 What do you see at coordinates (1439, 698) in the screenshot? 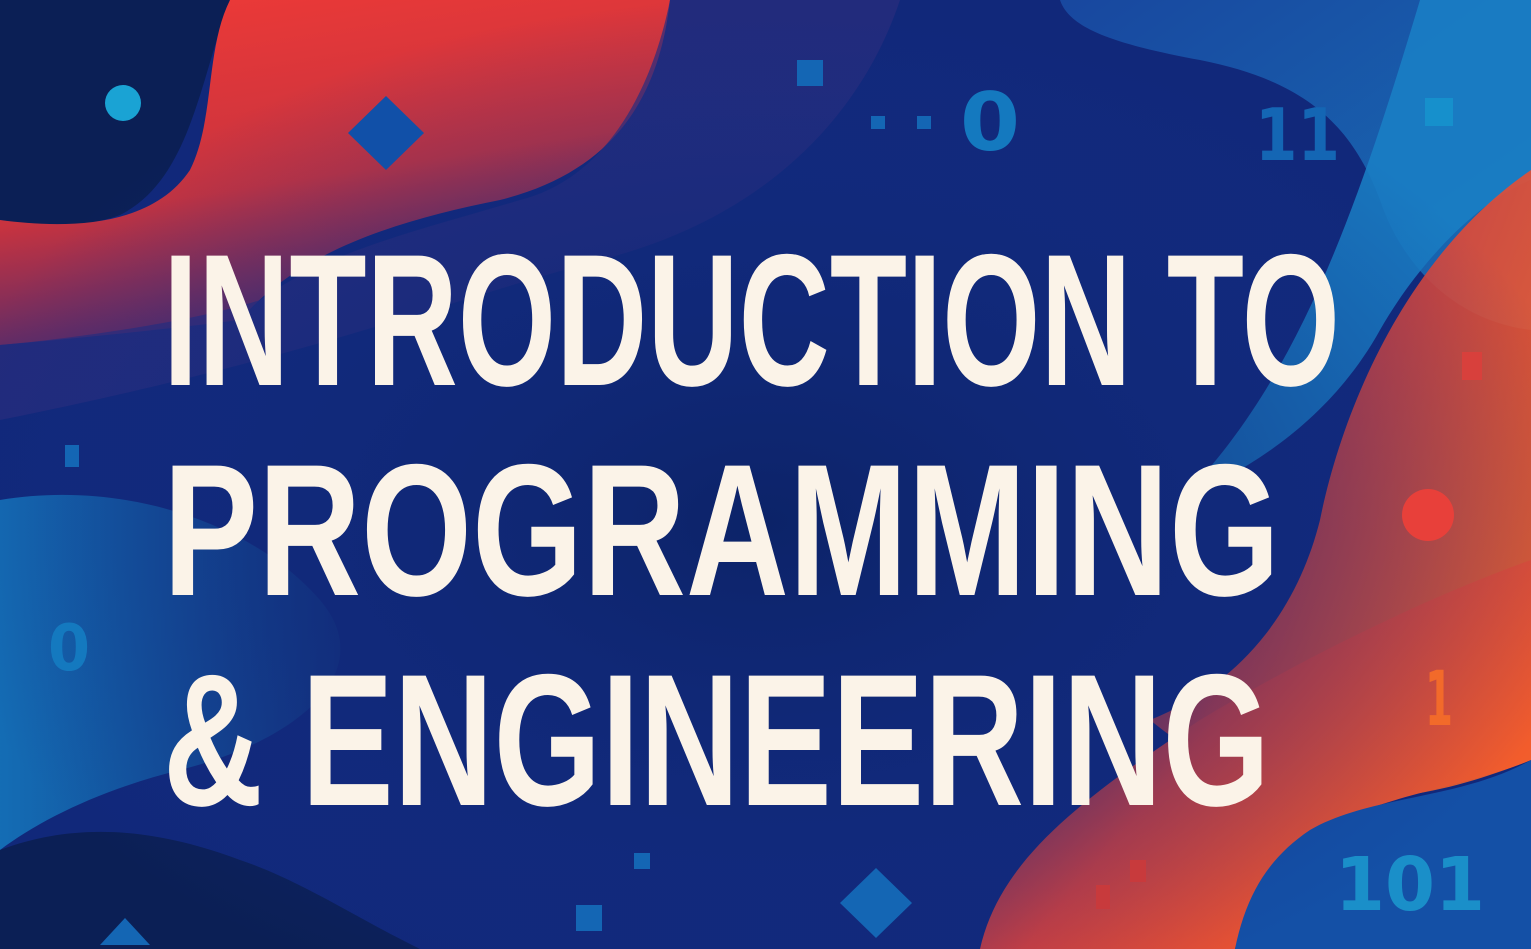
I see `digit-right: 1` at bounding box center [1439, 698].